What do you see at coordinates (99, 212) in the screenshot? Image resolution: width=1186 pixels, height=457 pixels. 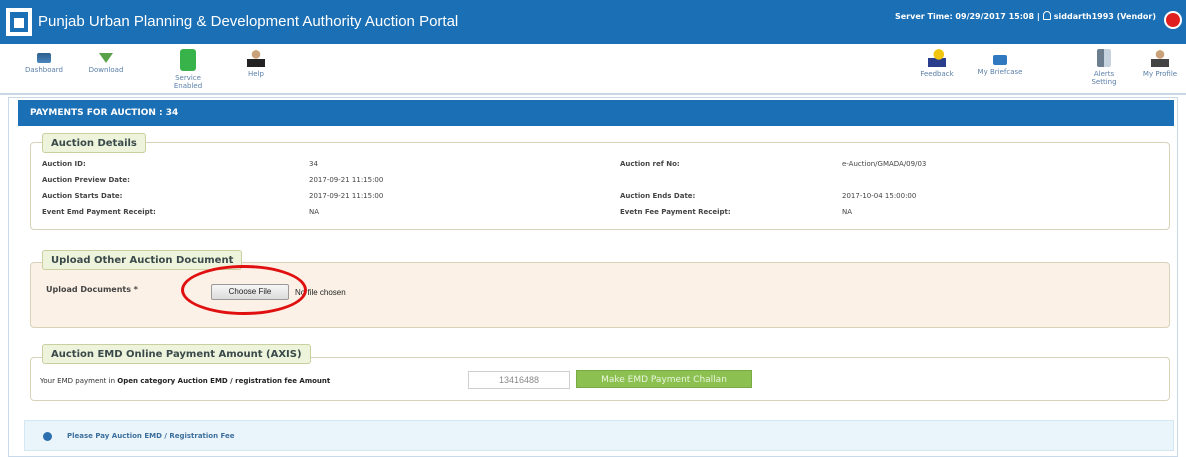 I see `emd-receipt-label: Event Emd Payment Receipt:` at bounding box center [99, 212].